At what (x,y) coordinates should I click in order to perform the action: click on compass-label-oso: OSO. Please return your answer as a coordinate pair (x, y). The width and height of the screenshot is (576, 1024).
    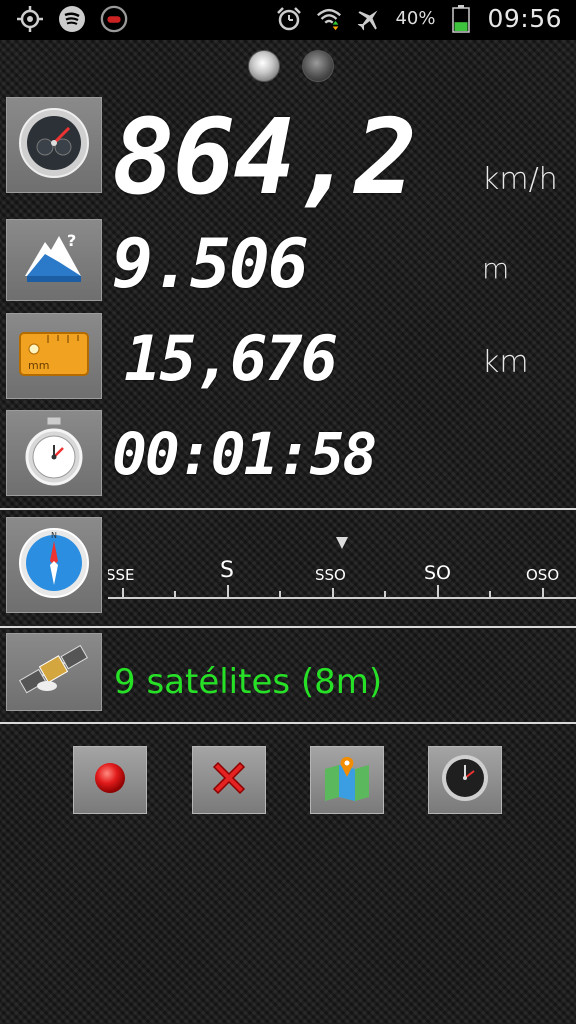
    Looking at the image, I should click on (543, 575).